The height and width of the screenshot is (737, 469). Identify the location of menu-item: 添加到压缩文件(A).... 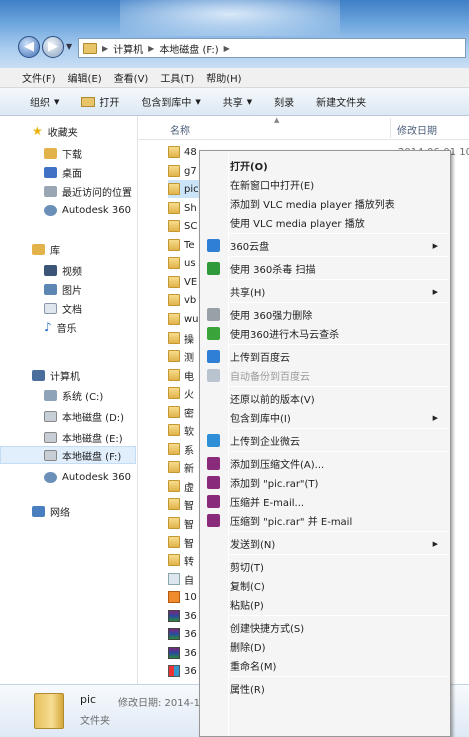
(325, 463).